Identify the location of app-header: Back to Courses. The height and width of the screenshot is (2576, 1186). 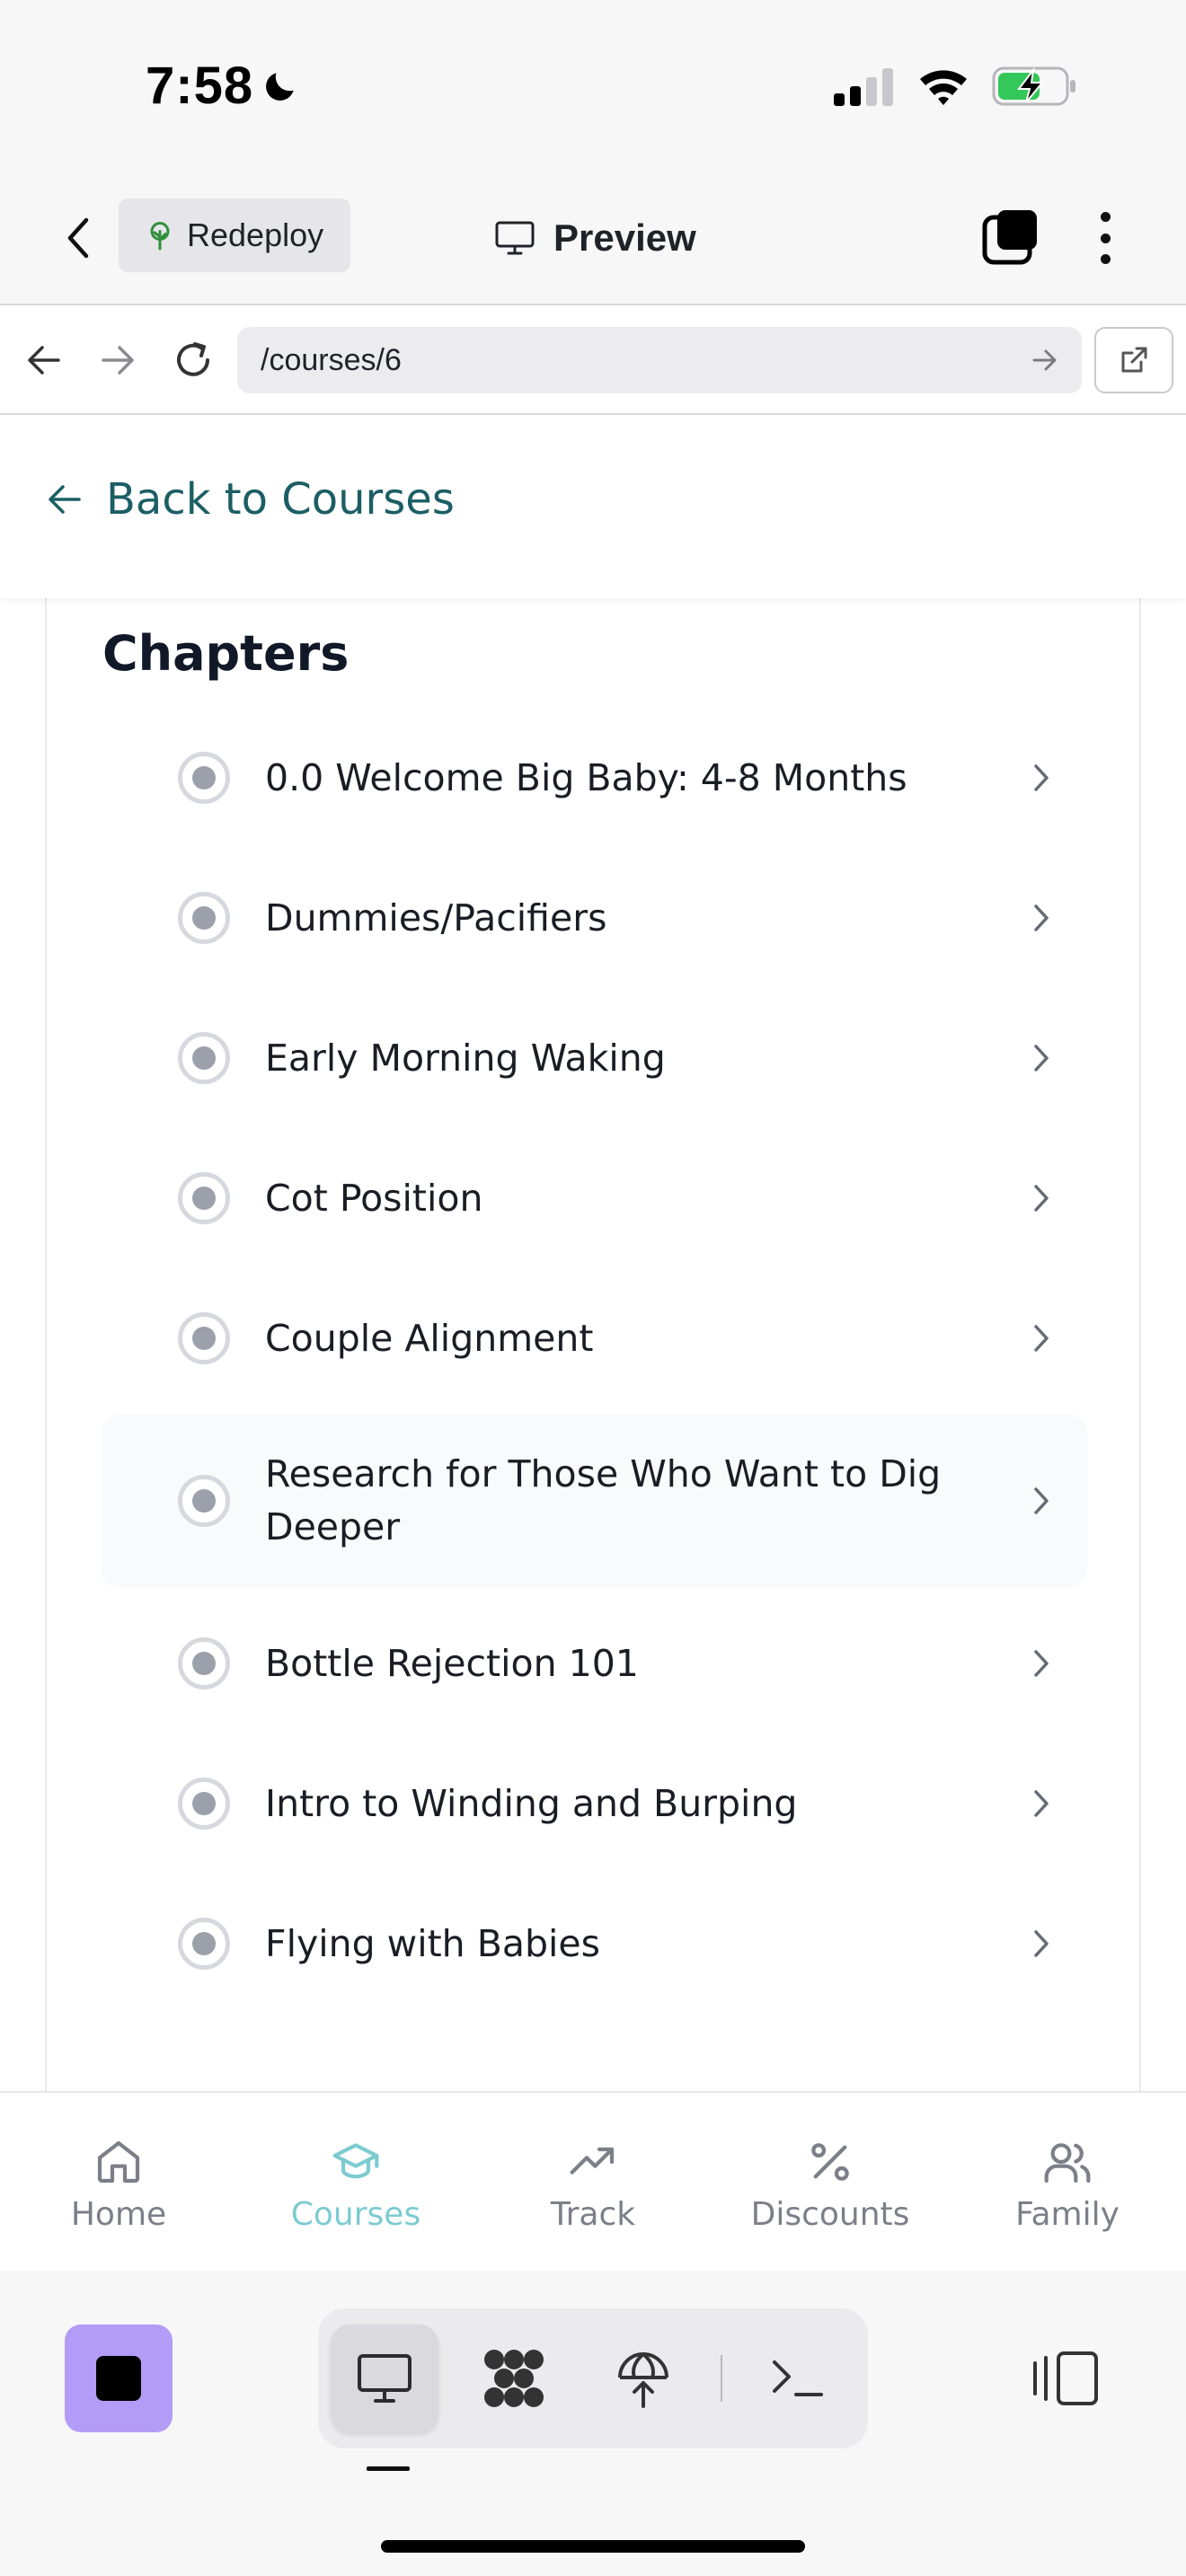
(593, 507).